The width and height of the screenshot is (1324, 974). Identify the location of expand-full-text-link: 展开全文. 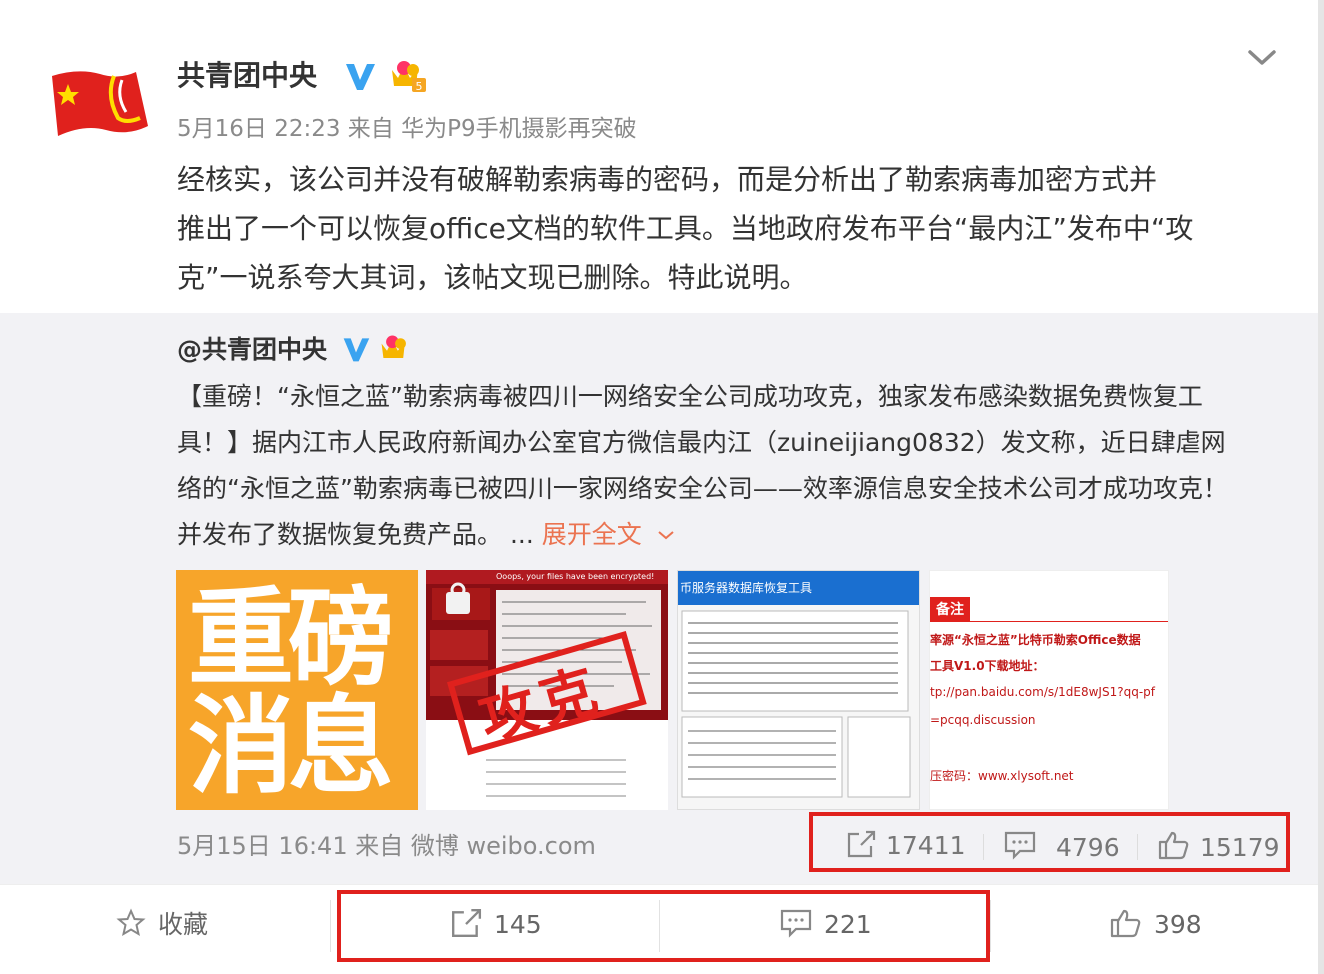
(609, 534).